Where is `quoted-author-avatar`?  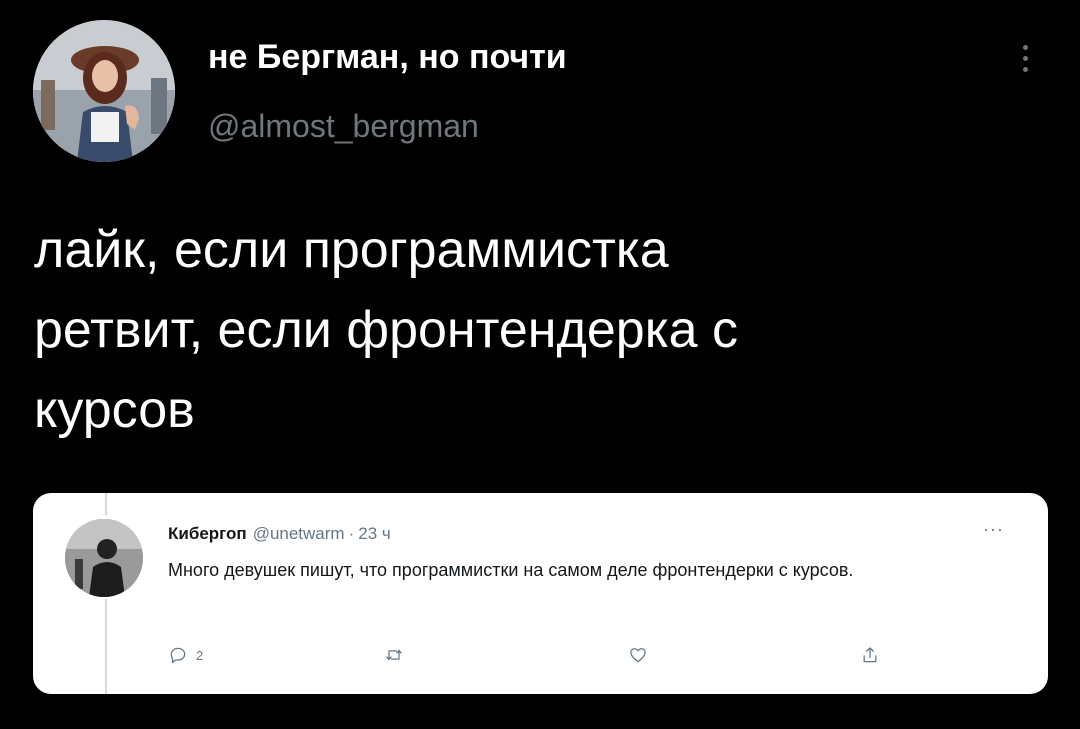
quoted-author-avatar is located at coordinates (104, 558).